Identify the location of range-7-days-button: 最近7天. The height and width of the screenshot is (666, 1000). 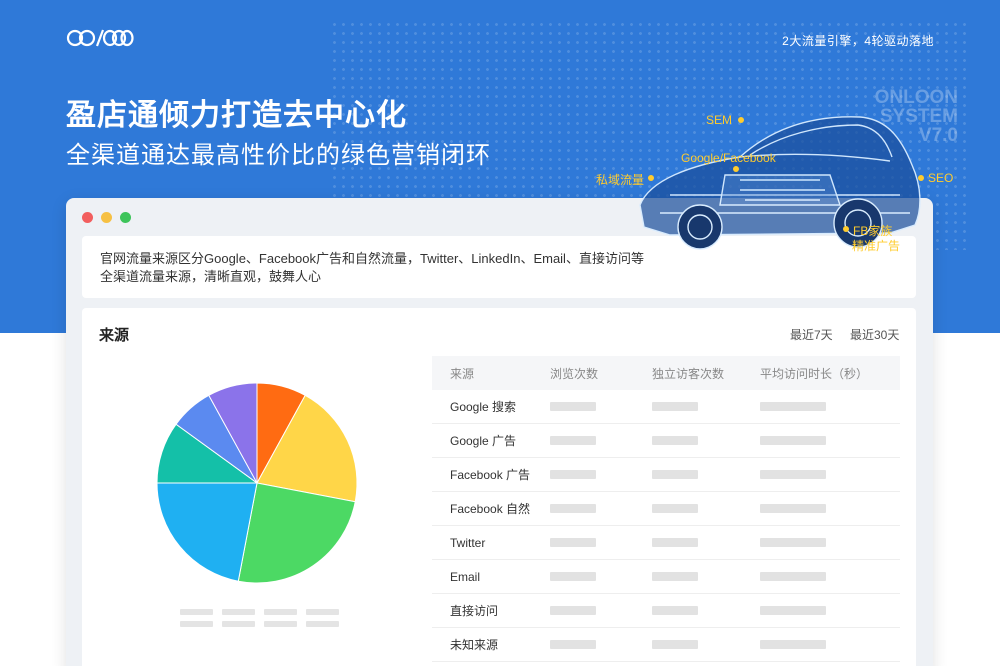
(811, 334).